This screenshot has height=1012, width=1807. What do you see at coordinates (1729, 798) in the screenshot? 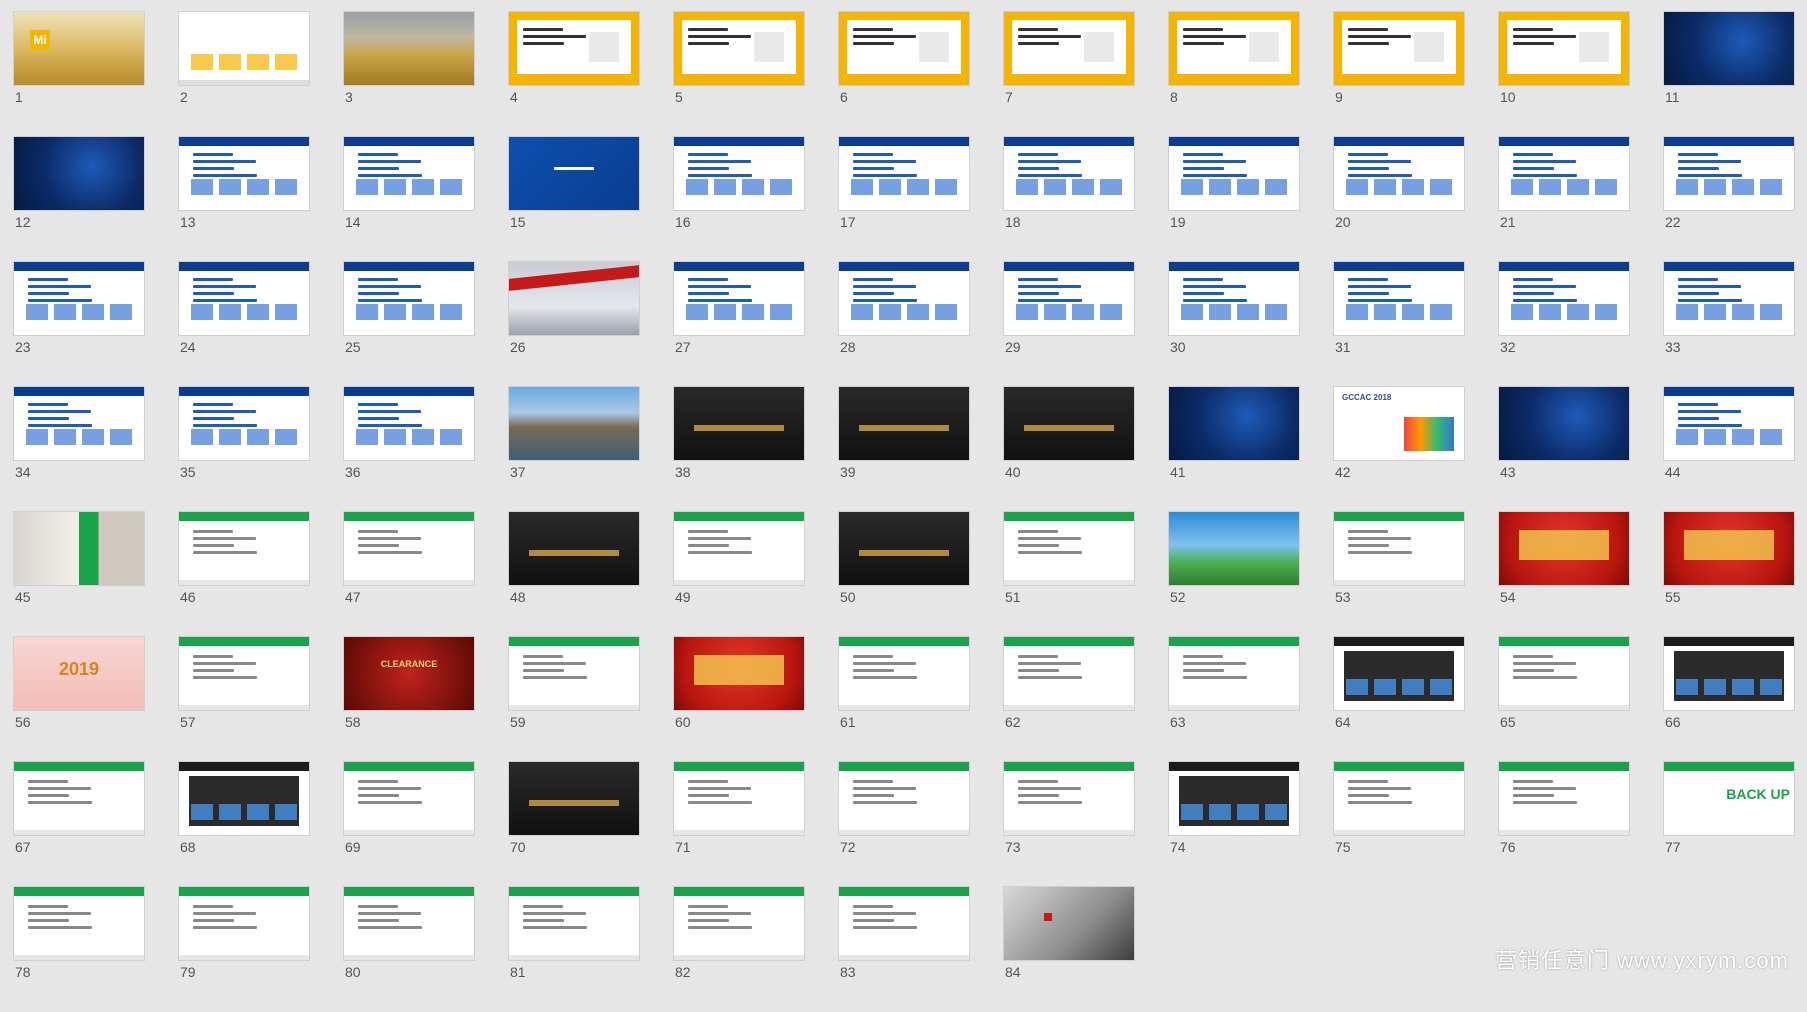
I see `slide-preview: BACK UP` at bounding box center [1729, 798].